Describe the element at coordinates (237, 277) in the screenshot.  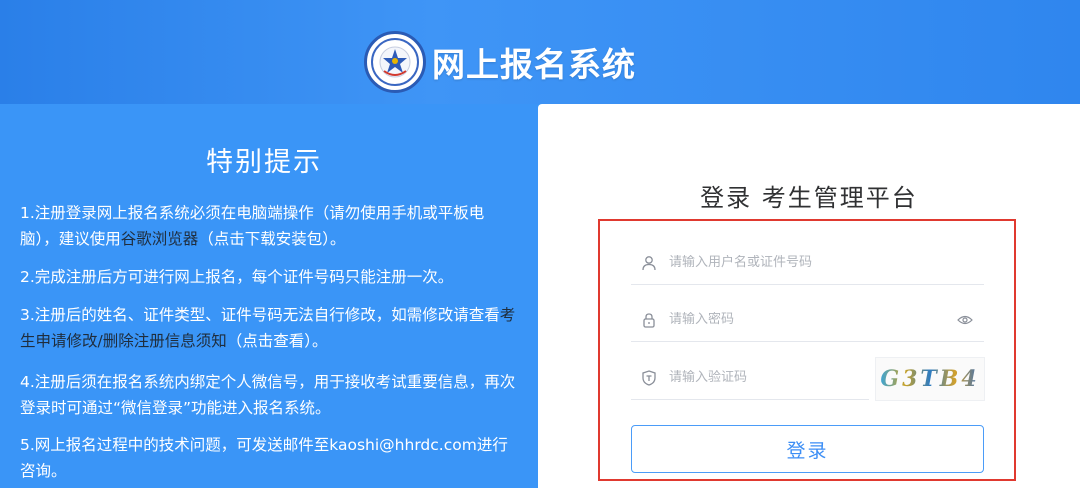
I see `notice-text: 2.完成注册后方可进行网上报名，每个证件号码只能注册一次。` at that location.